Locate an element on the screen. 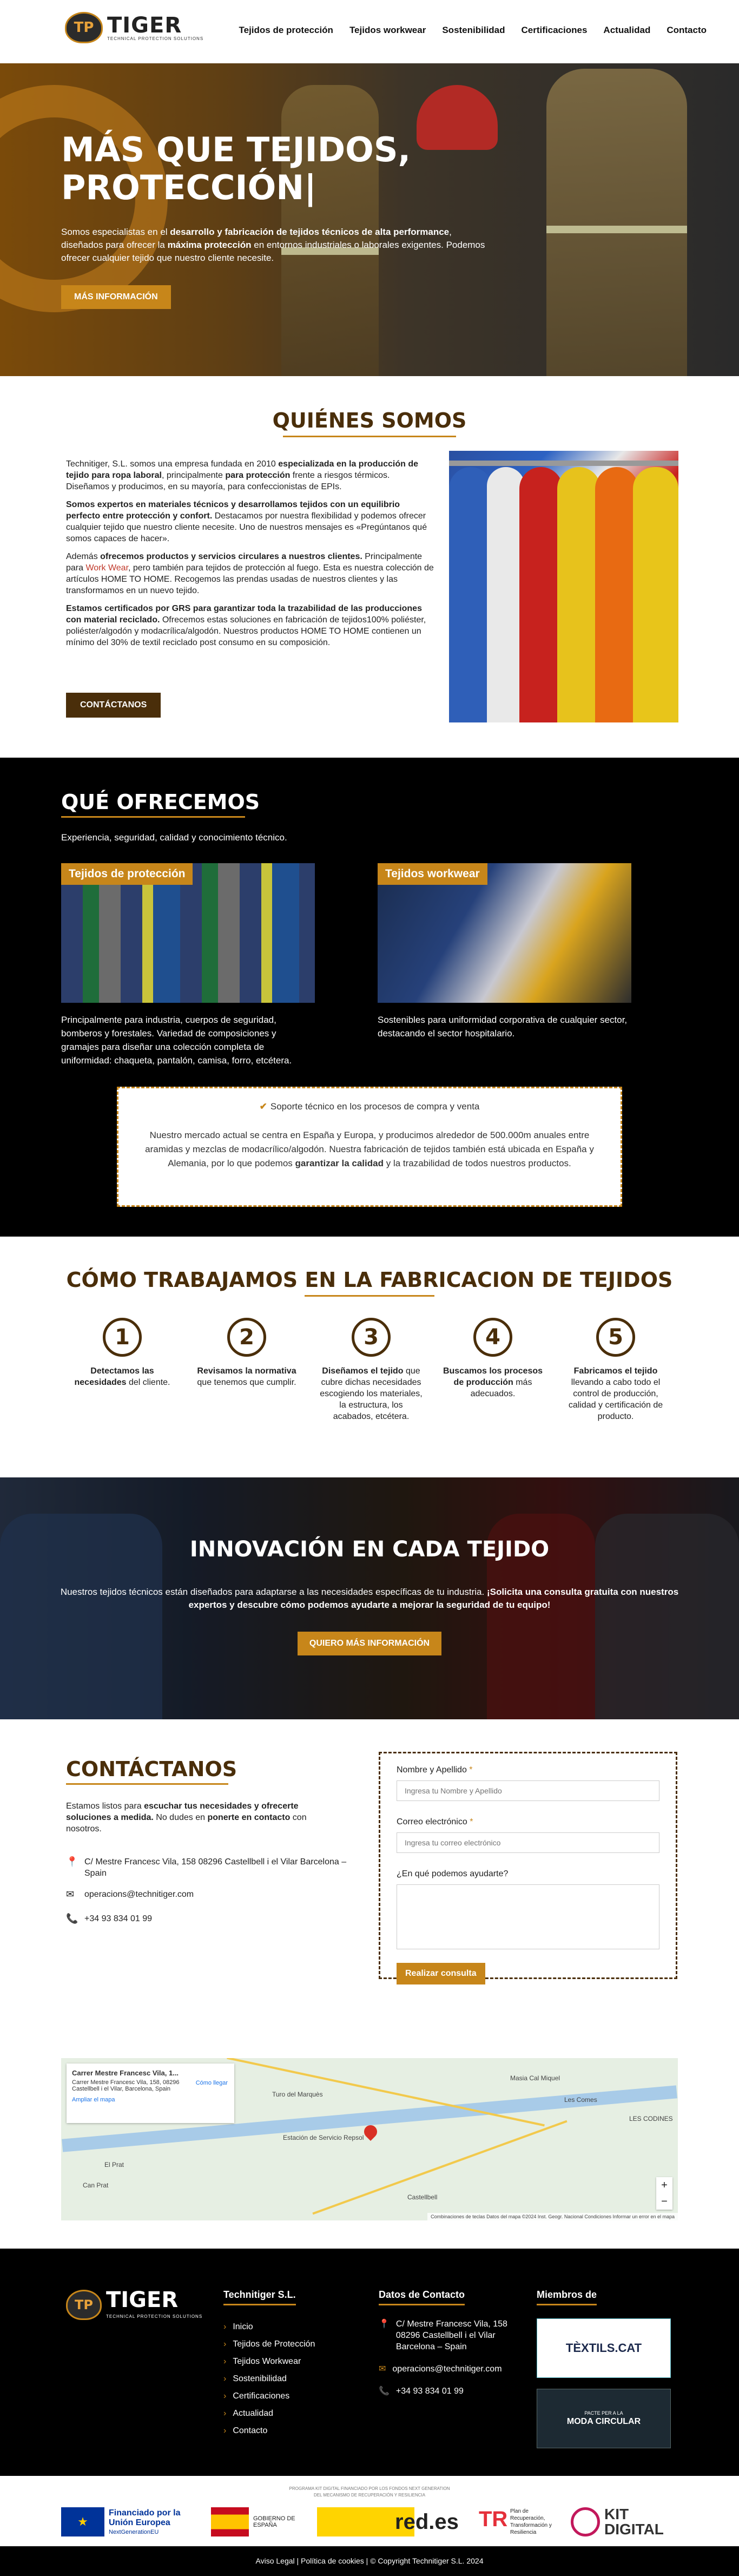 The image size is (739, 2576). map-label: Les Comes is located at coordinates (580, 2100).